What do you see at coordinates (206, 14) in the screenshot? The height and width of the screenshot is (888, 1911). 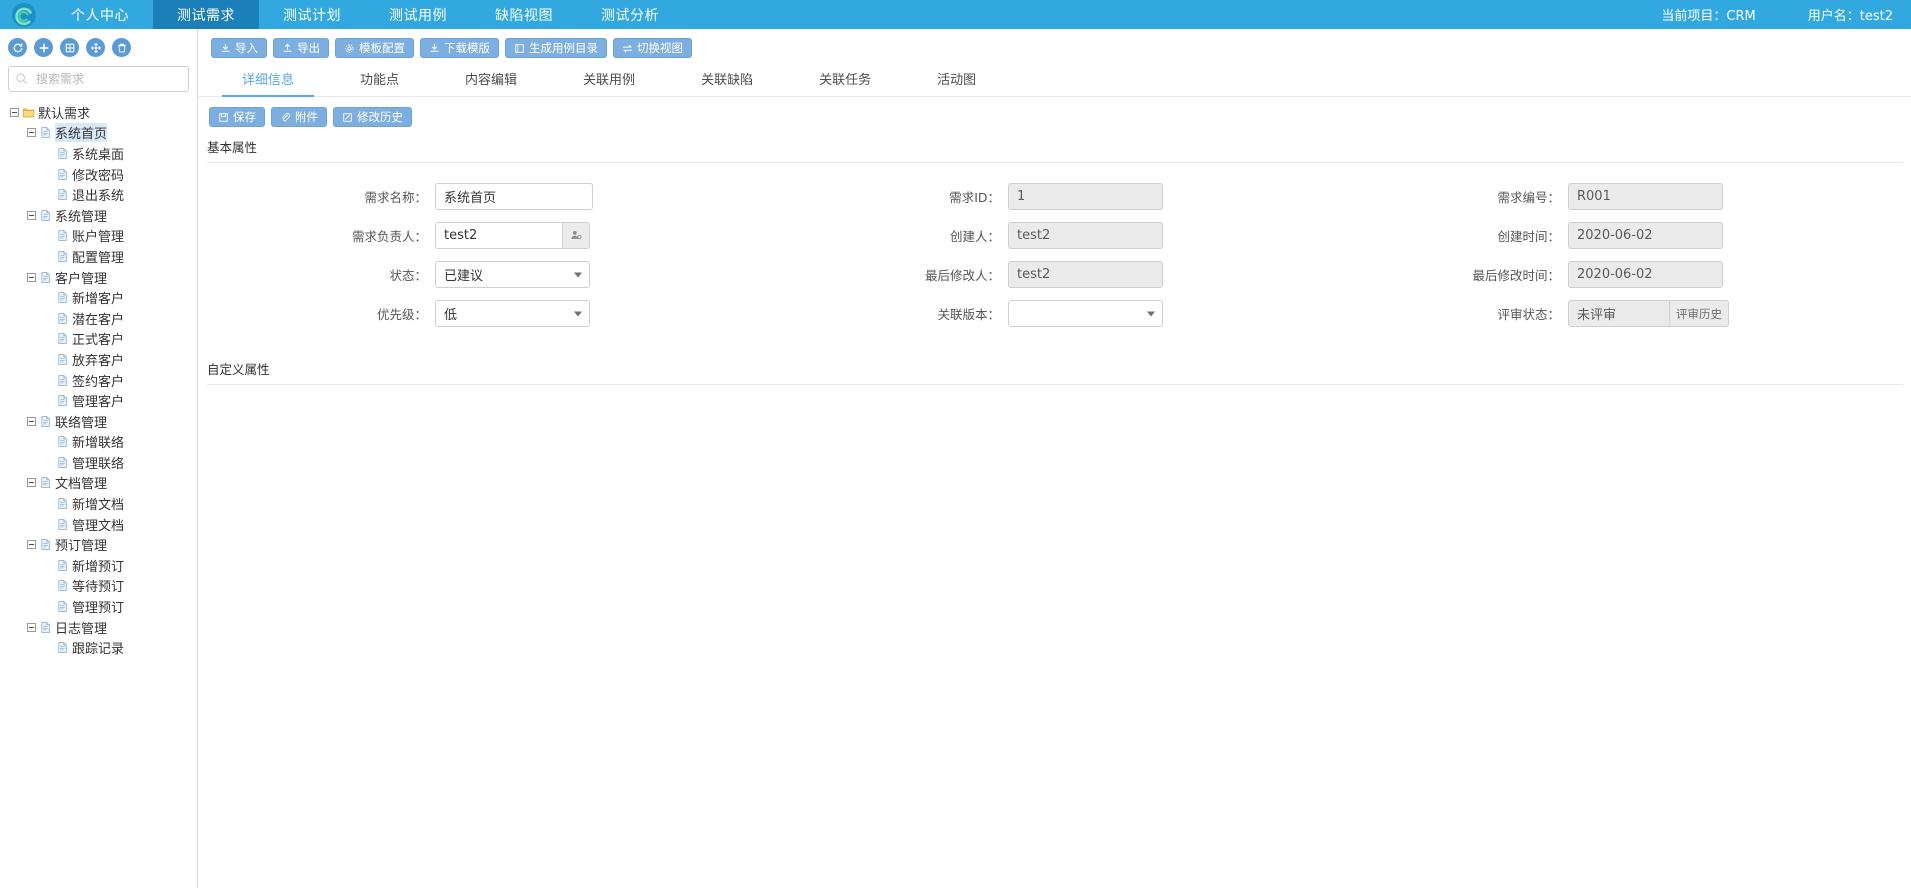 I see `nav-tab-test-requirement: 测试需求` at bounding box center [206, 14].